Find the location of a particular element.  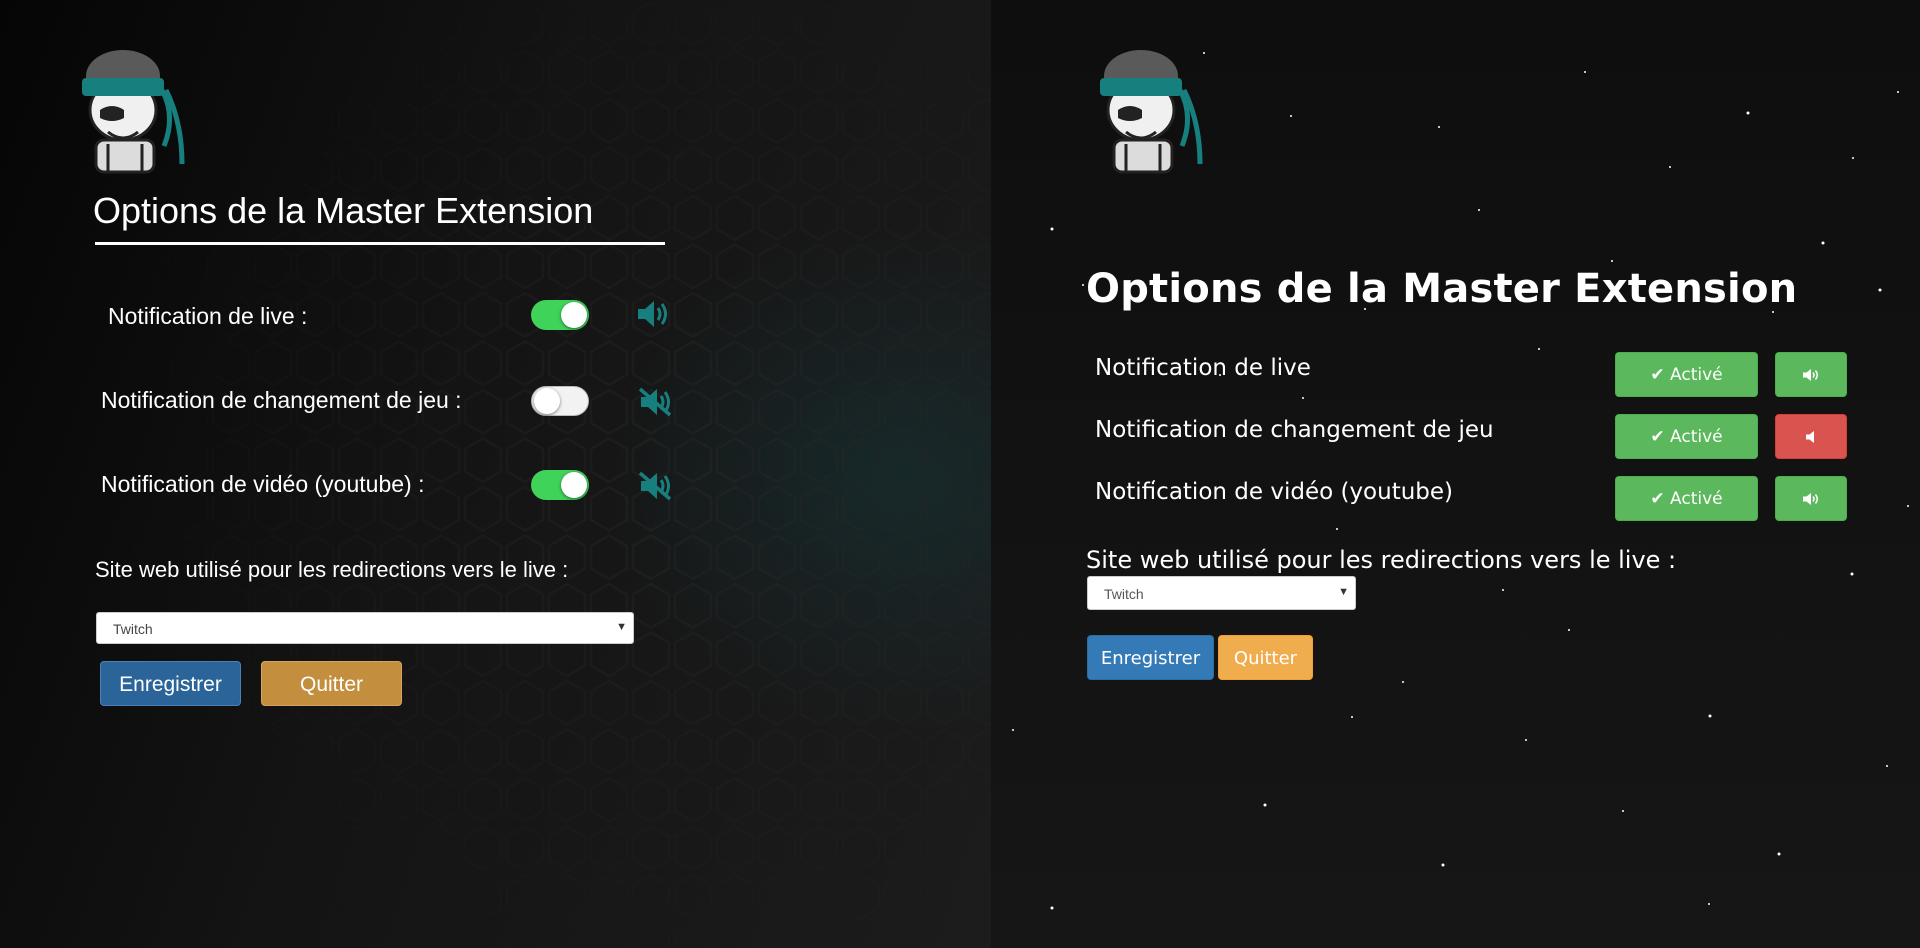

game-change-sound-button is located at coordinates (1811, 436).